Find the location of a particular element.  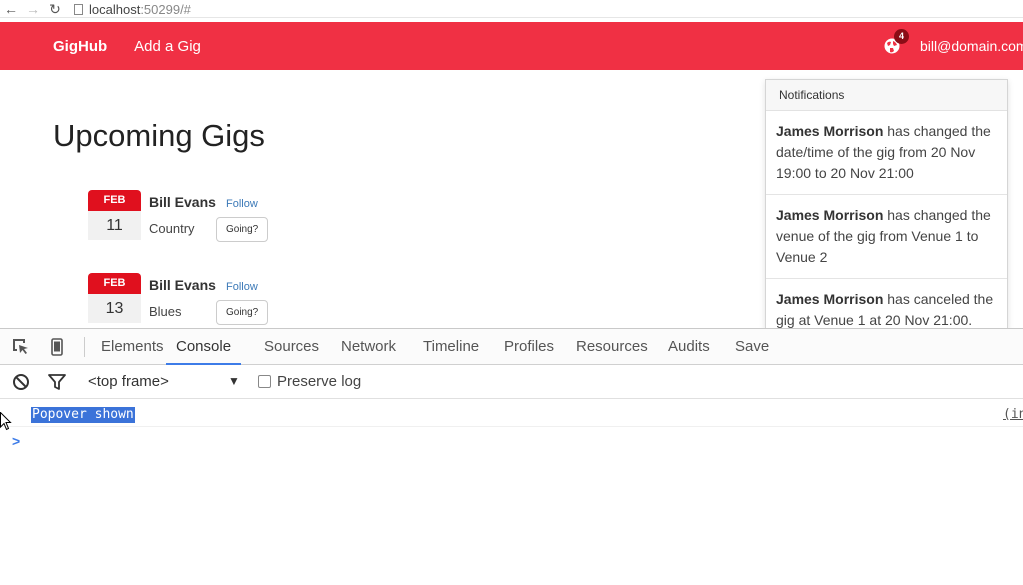

inspect-element-icon is located at coordinates (21, 347).